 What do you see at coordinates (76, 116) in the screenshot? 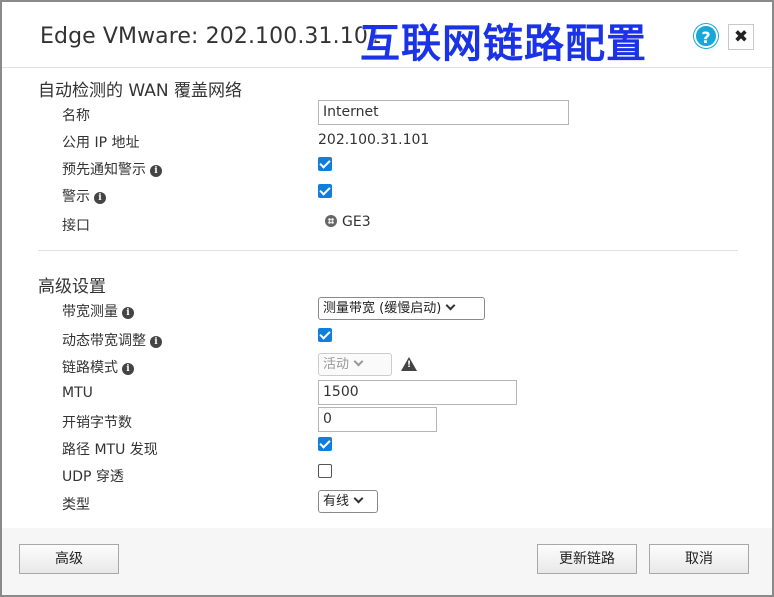
I see `name-label: 名称` at bounding box center [76, 116].